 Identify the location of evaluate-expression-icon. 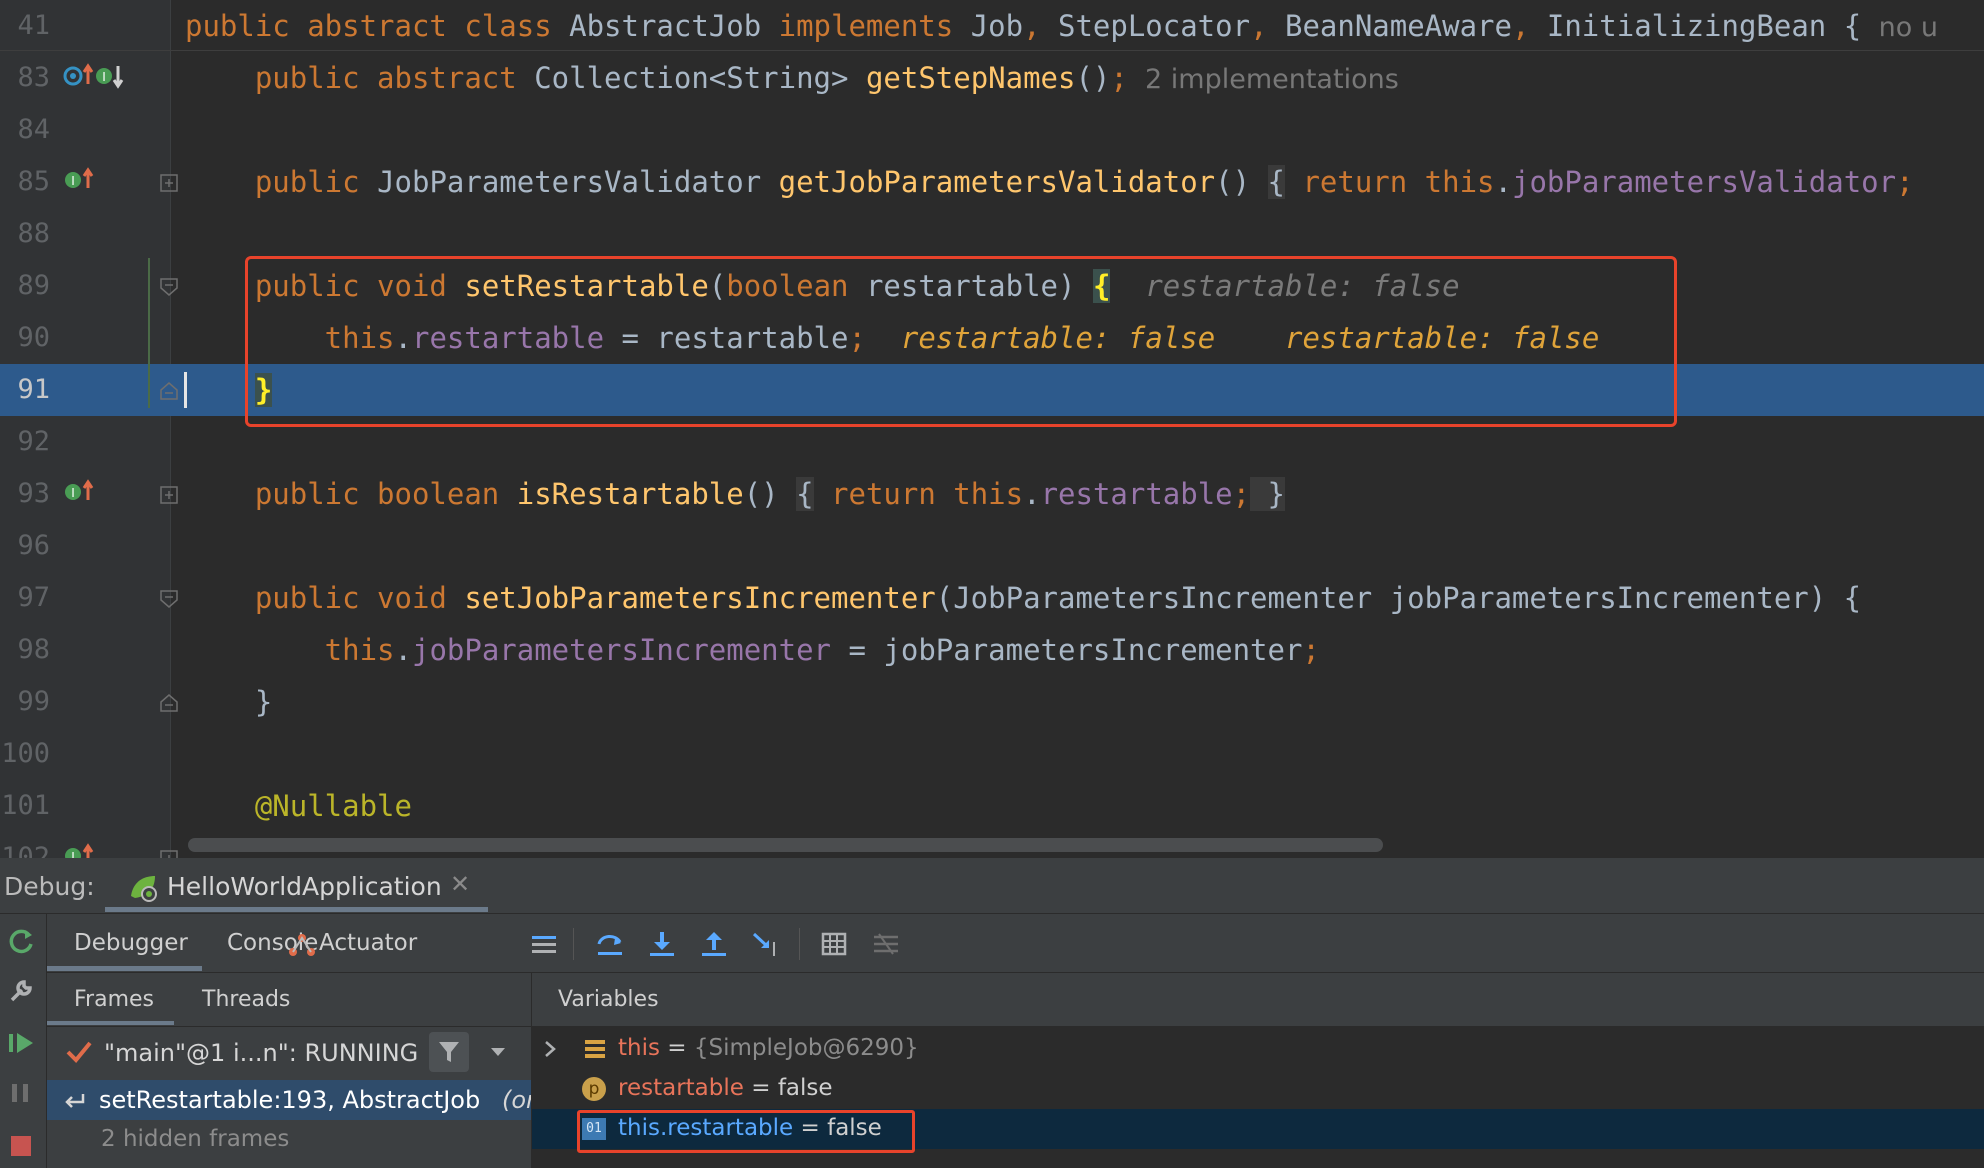
(834, 944).